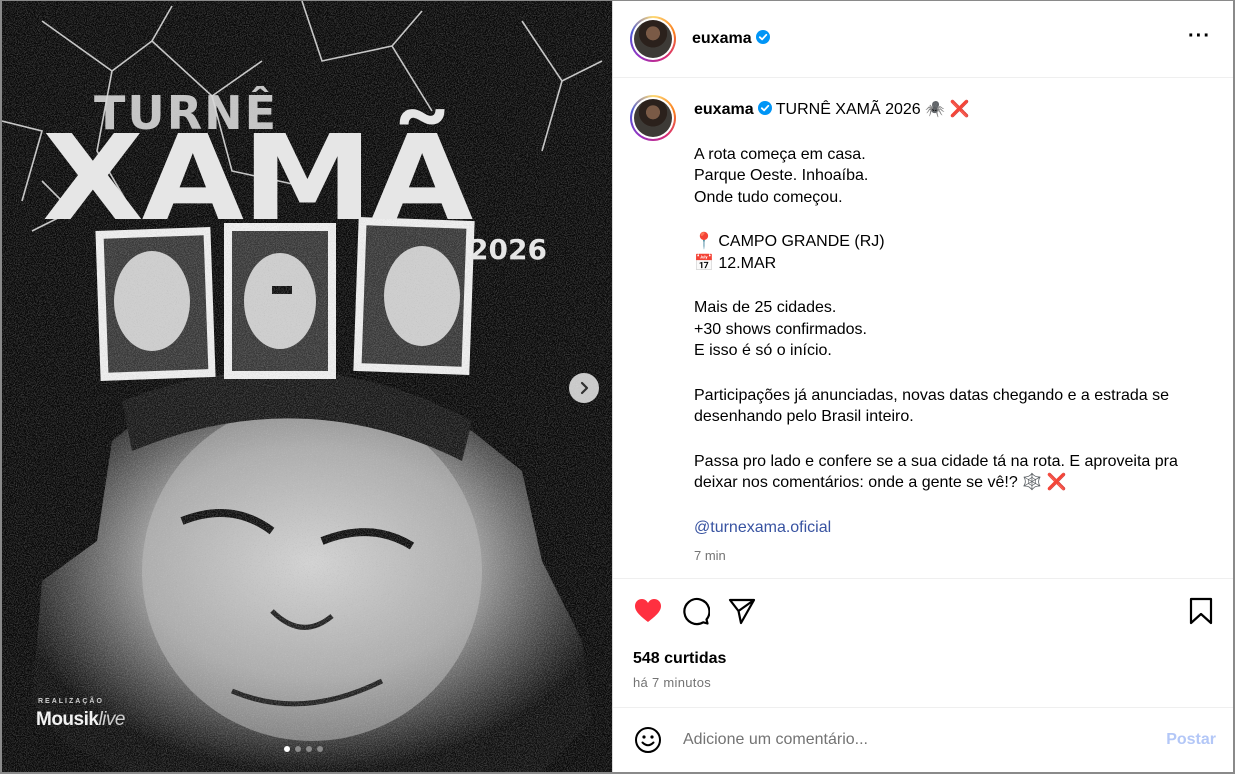 The width and height of the screenshot is (1235, 774). Describe the element at coordinates (923, 643) in the screenshot. I see `post-actions: 548 curtidas há 7 minutos` at that location.